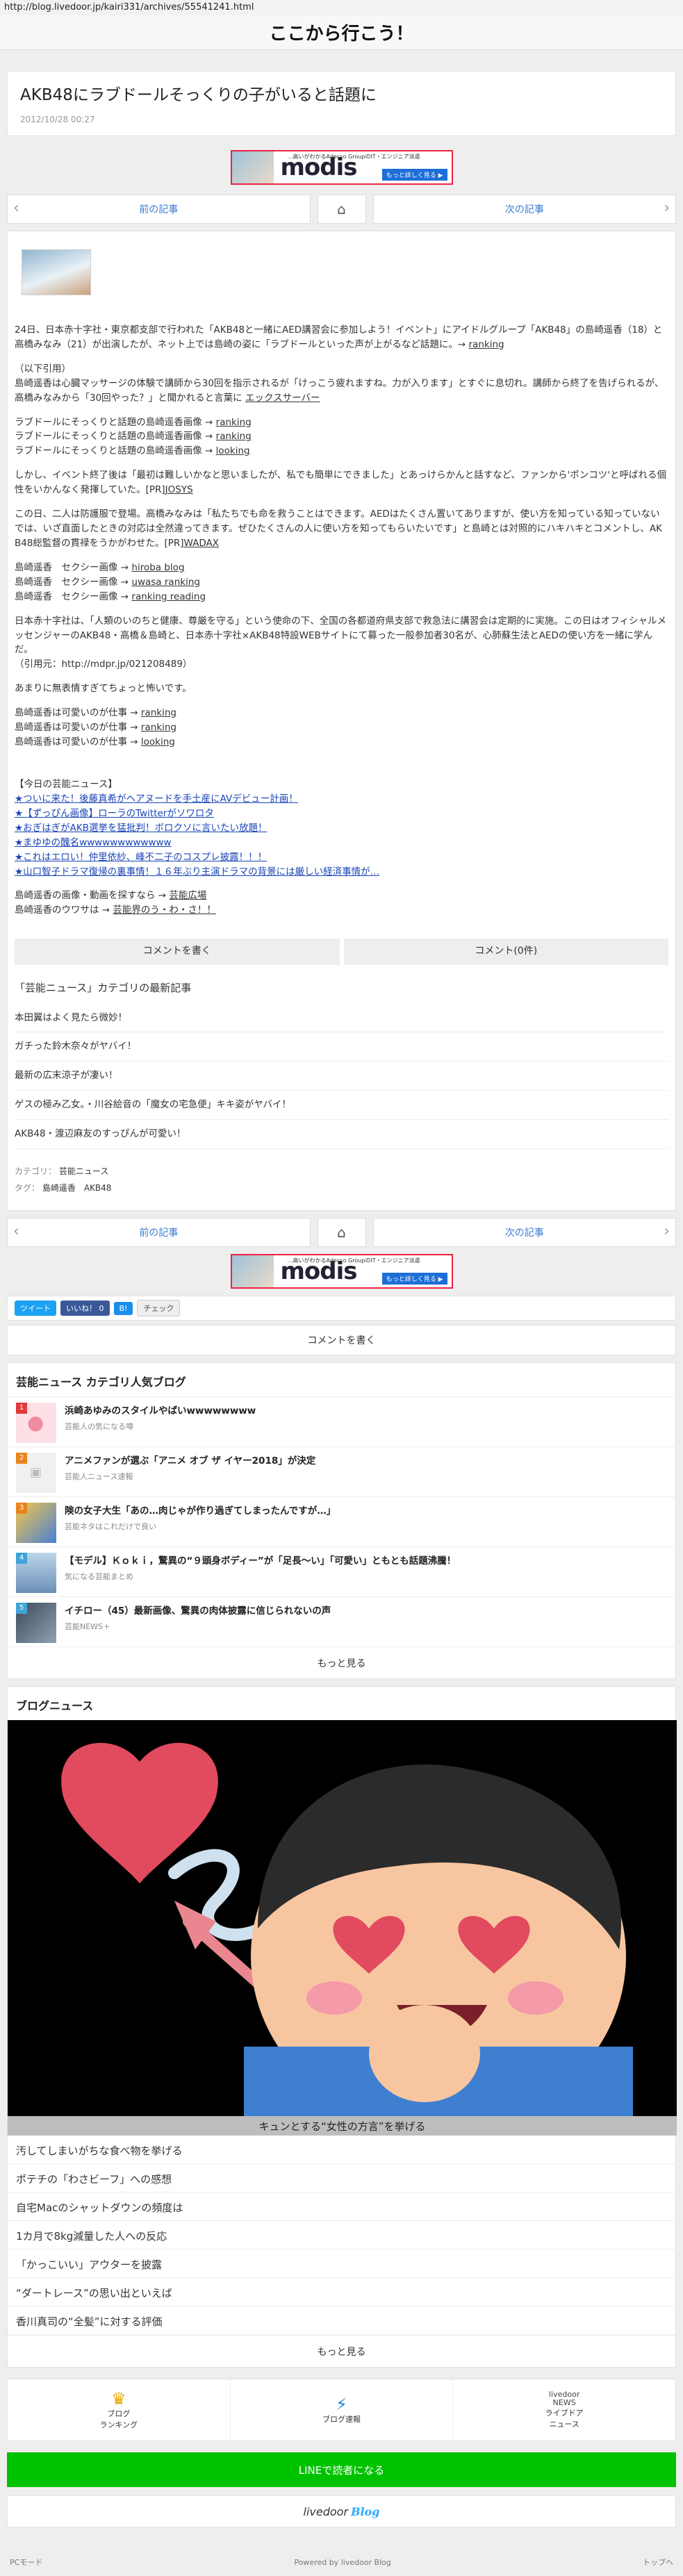 The height and width of the screenshot is (2576, 683). I want to click on blog-flash-link: ⚡ ブログ速報, so click(342, 2410).